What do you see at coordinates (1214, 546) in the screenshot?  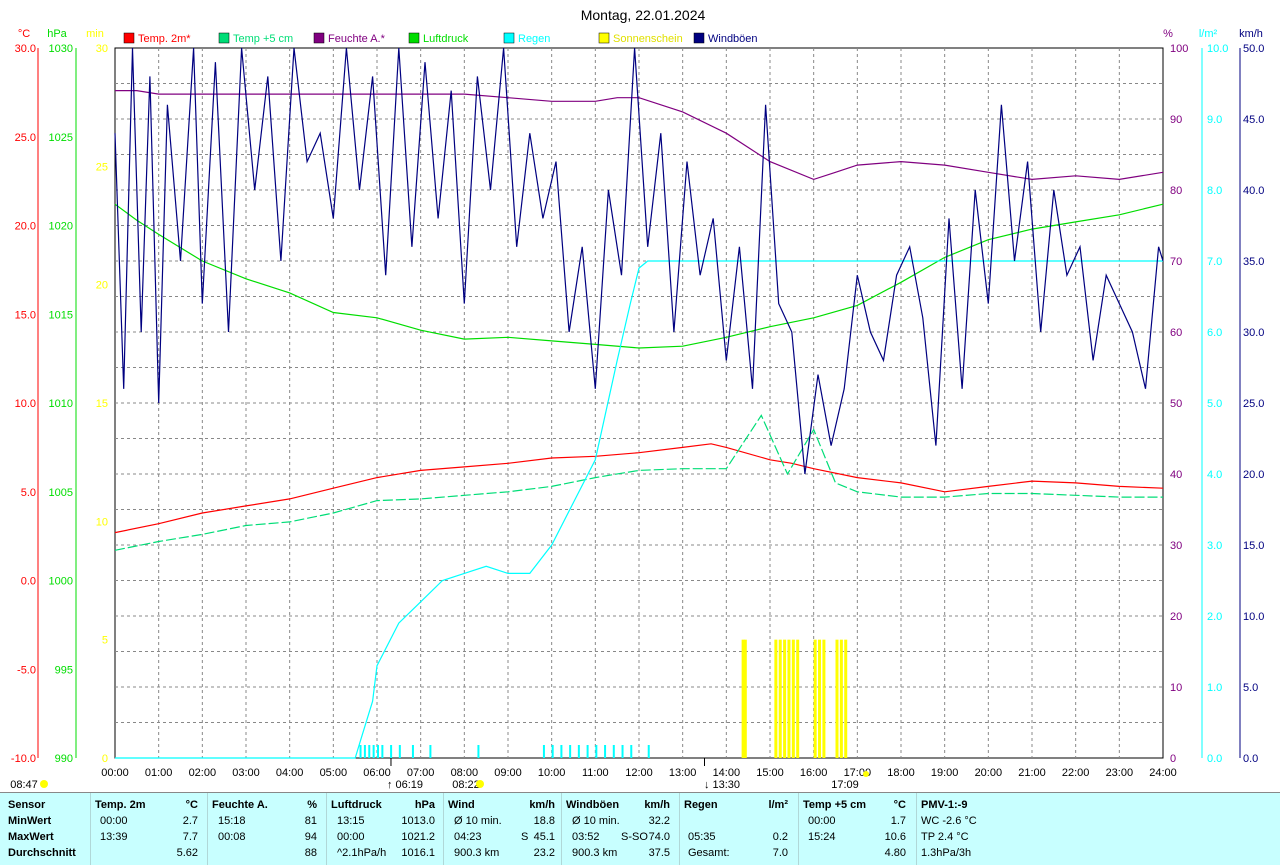 I see `tick-label-rain: 3.0` at bounding box center [1214, 546].